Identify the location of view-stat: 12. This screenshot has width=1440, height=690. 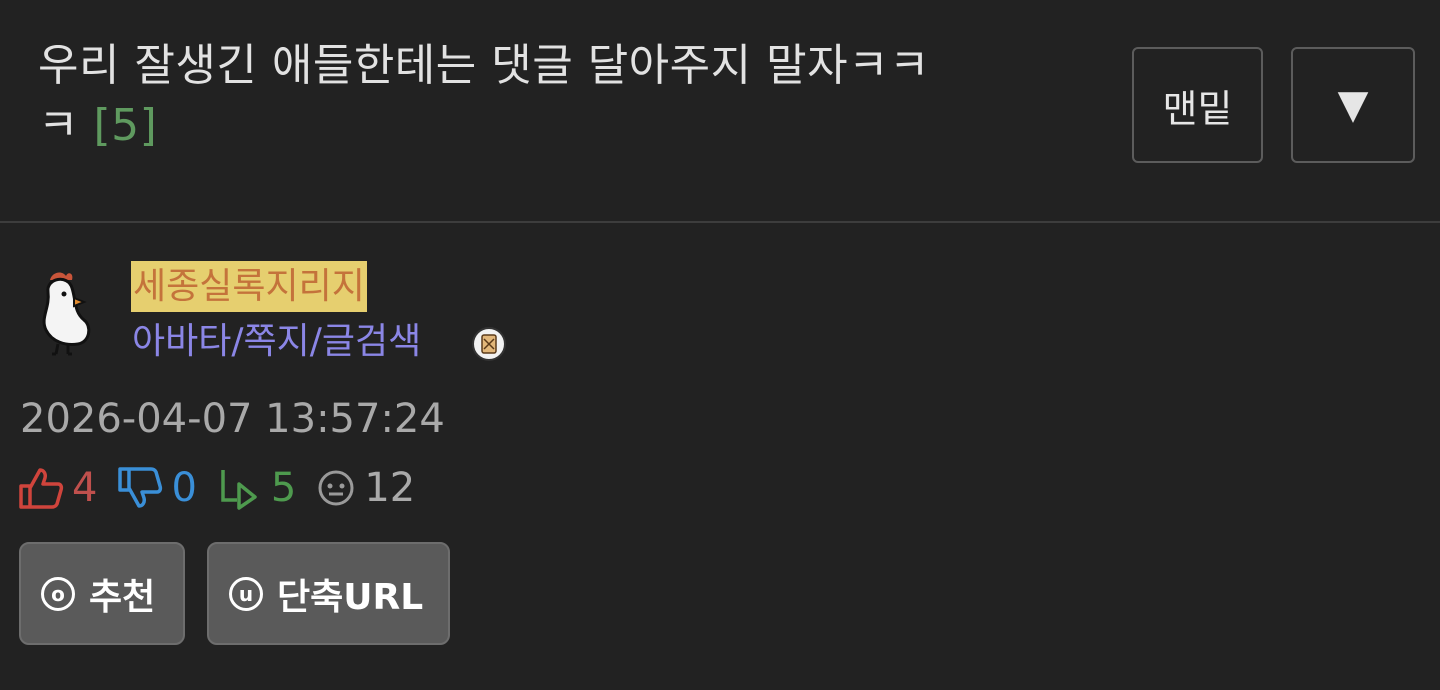
(365, 488).